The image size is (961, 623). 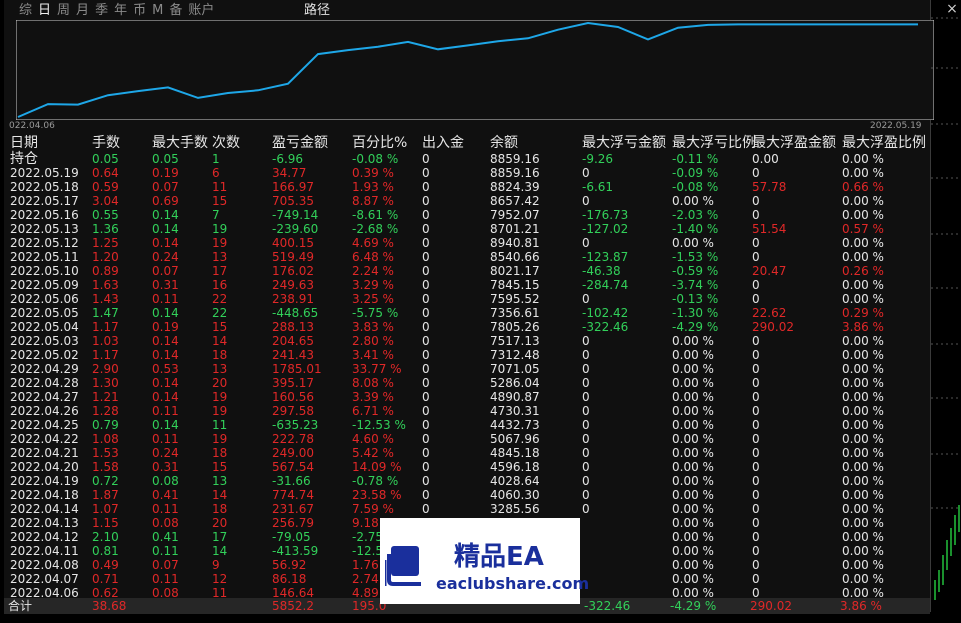 I want to click on cell-bal: 8021.17, so click(x=515, y=271).